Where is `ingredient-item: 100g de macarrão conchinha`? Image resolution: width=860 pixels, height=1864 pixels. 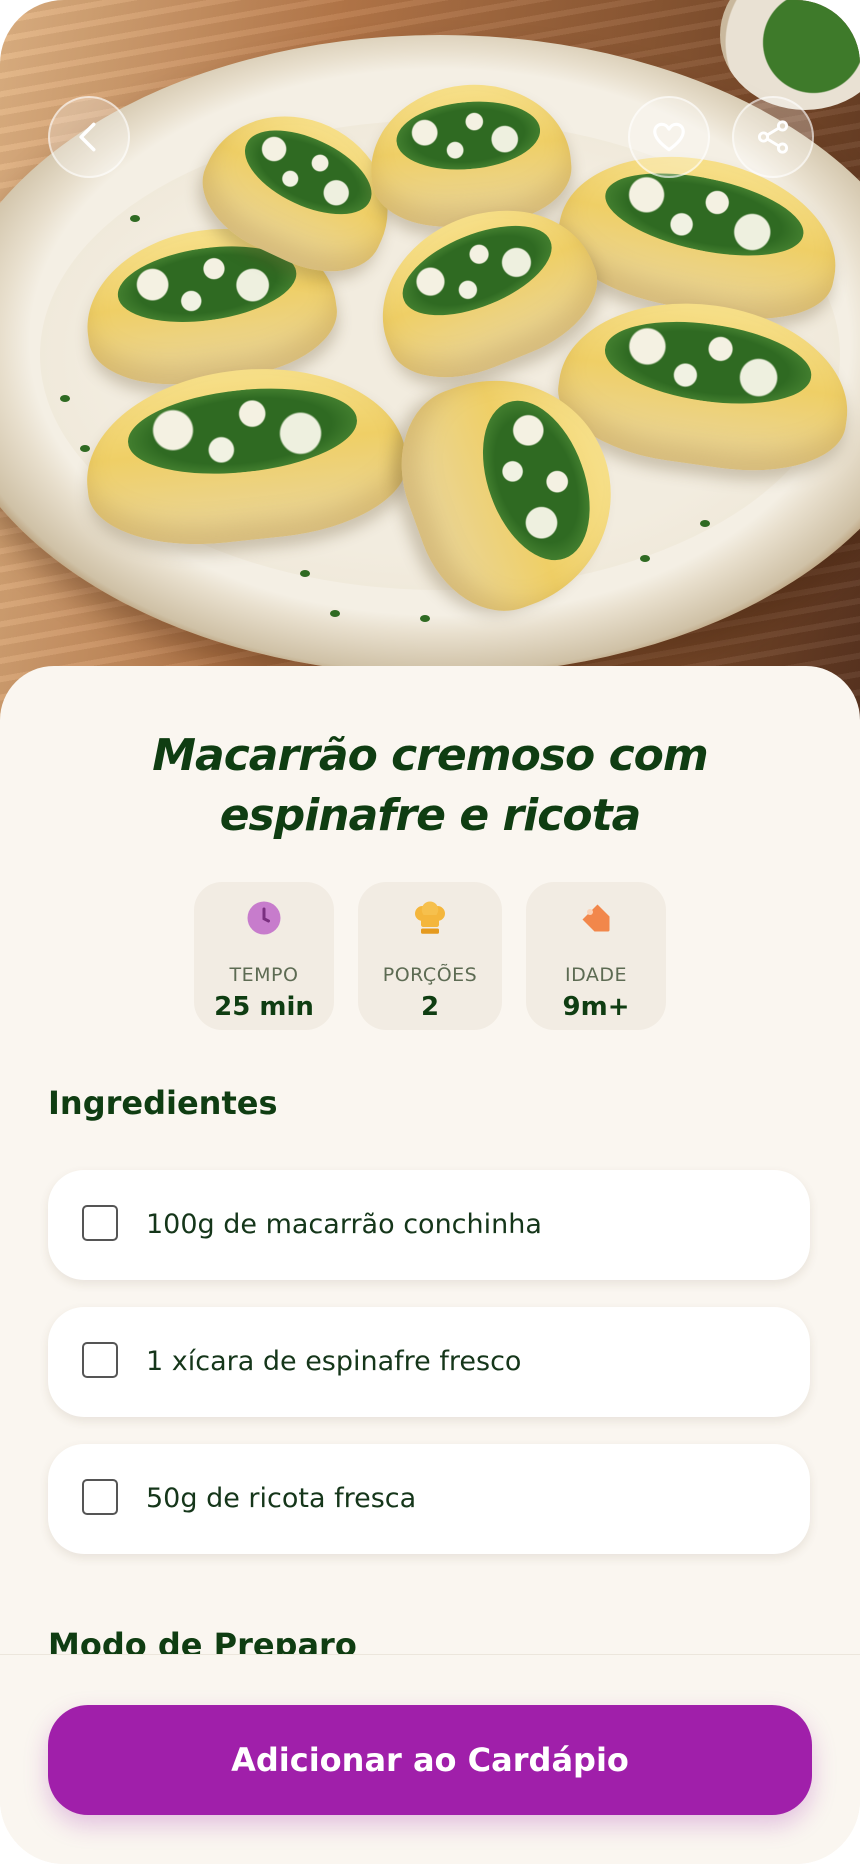
ingredient-item: 100g de macarrão conchinha is located at coordinates (429, 1225).